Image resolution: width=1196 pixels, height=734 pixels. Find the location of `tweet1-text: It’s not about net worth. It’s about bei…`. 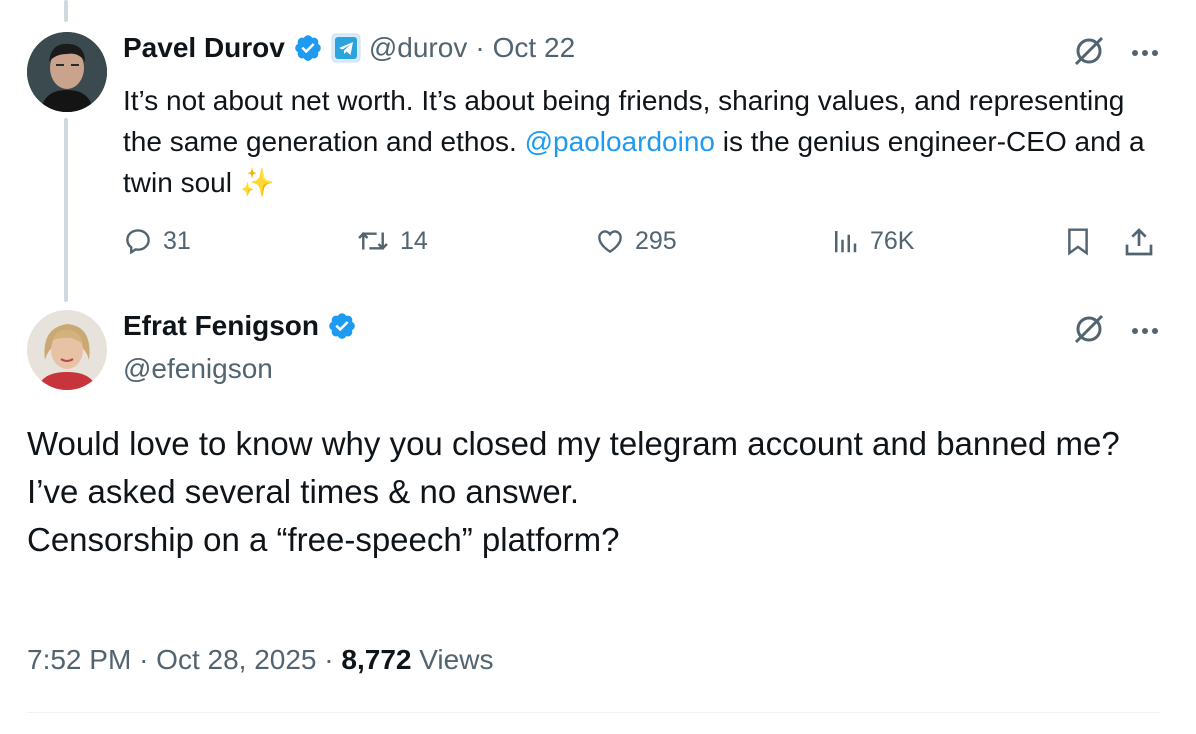

tweet1-text: It’s not about net worth. It’s about bei… is located at coordinates (638, 141).